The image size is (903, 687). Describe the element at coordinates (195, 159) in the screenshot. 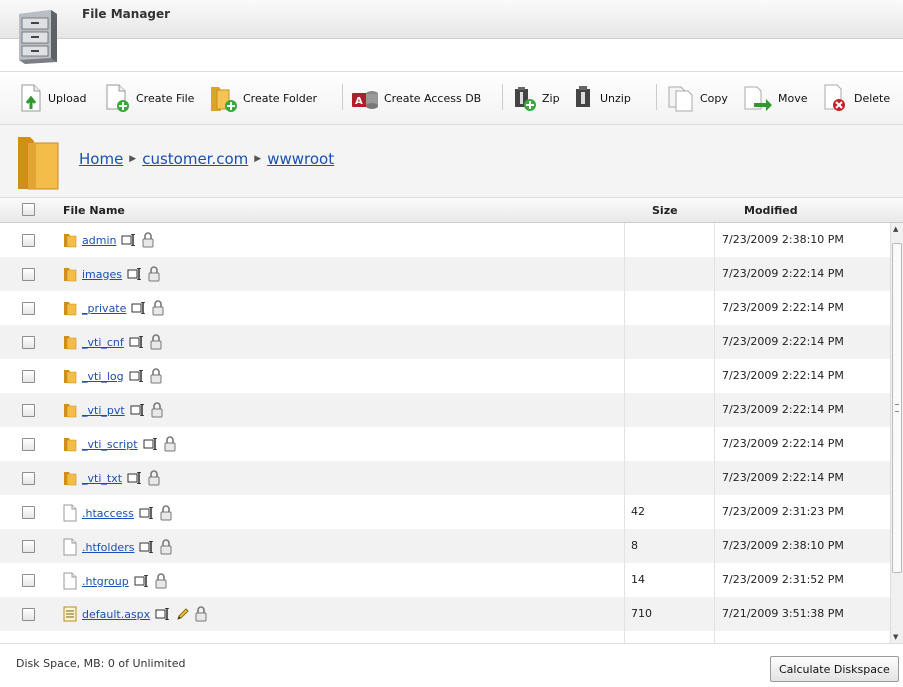

I see `breadcrumb-customer-link: customer.com` at that location.